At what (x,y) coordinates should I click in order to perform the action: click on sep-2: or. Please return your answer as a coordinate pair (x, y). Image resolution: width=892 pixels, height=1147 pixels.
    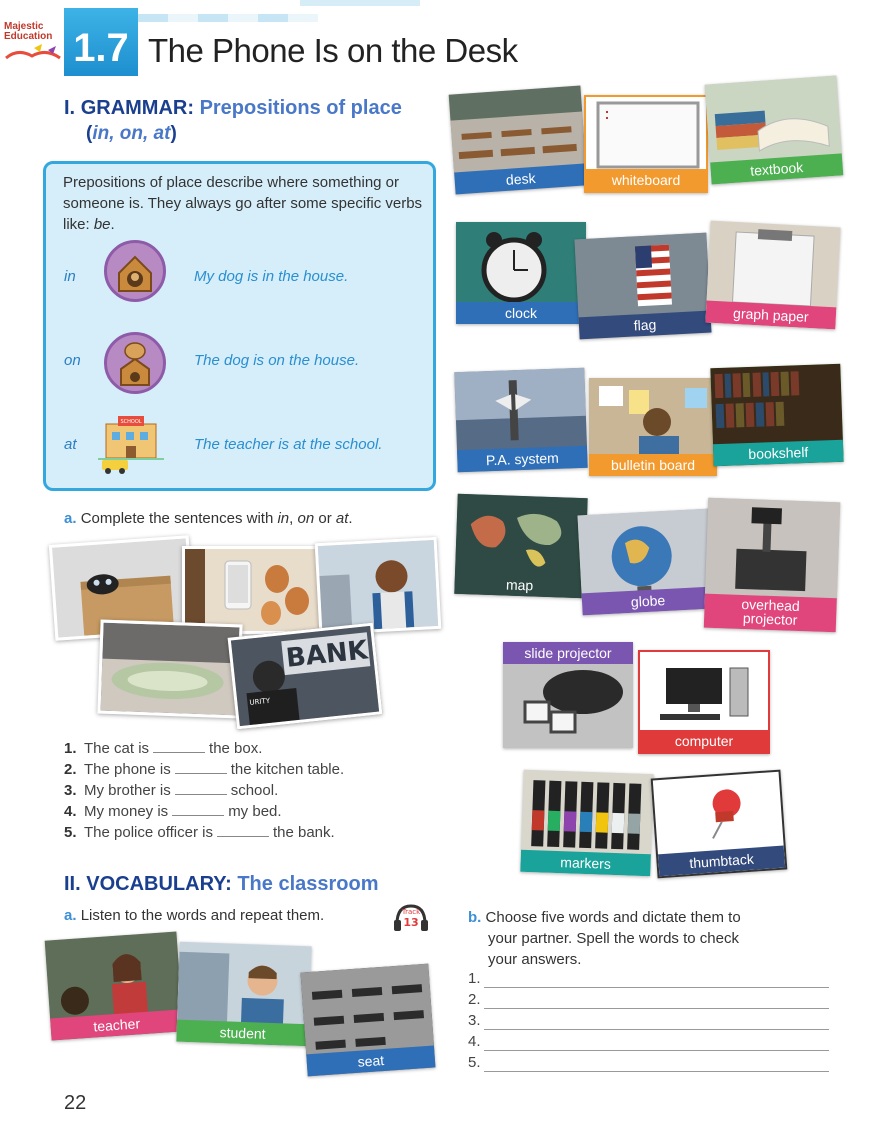
    Looking at the image, I should click on (325, 518).